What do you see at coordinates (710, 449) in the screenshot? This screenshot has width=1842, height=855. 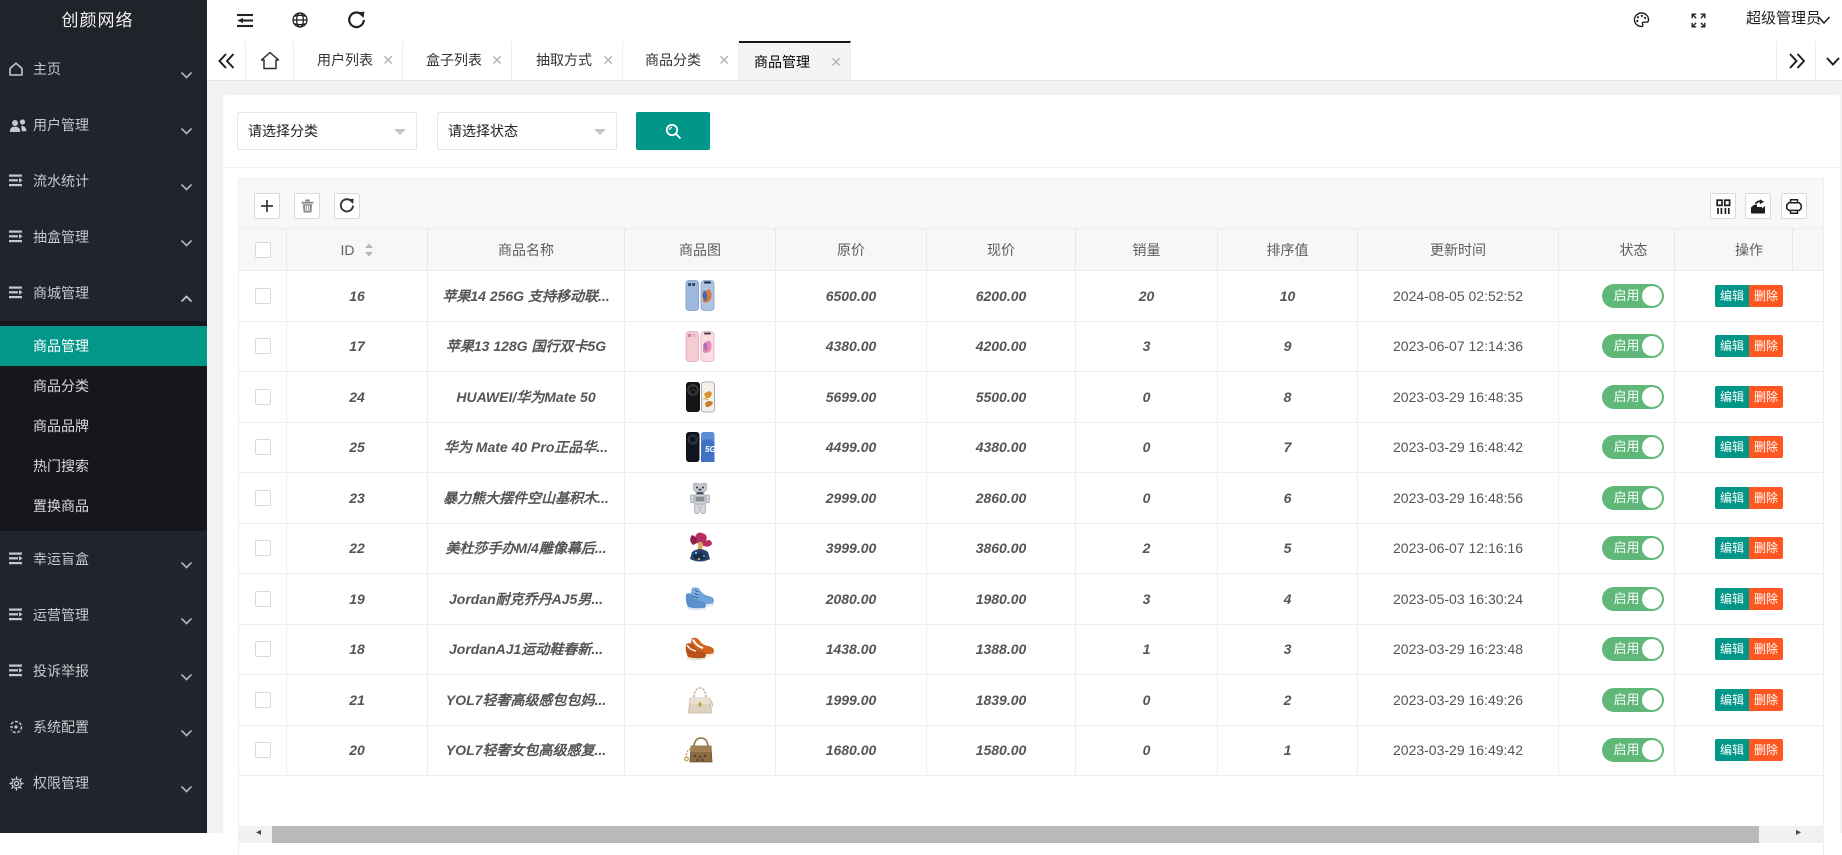 I see `svg-text: 5G` at bounding box center [710, 449].